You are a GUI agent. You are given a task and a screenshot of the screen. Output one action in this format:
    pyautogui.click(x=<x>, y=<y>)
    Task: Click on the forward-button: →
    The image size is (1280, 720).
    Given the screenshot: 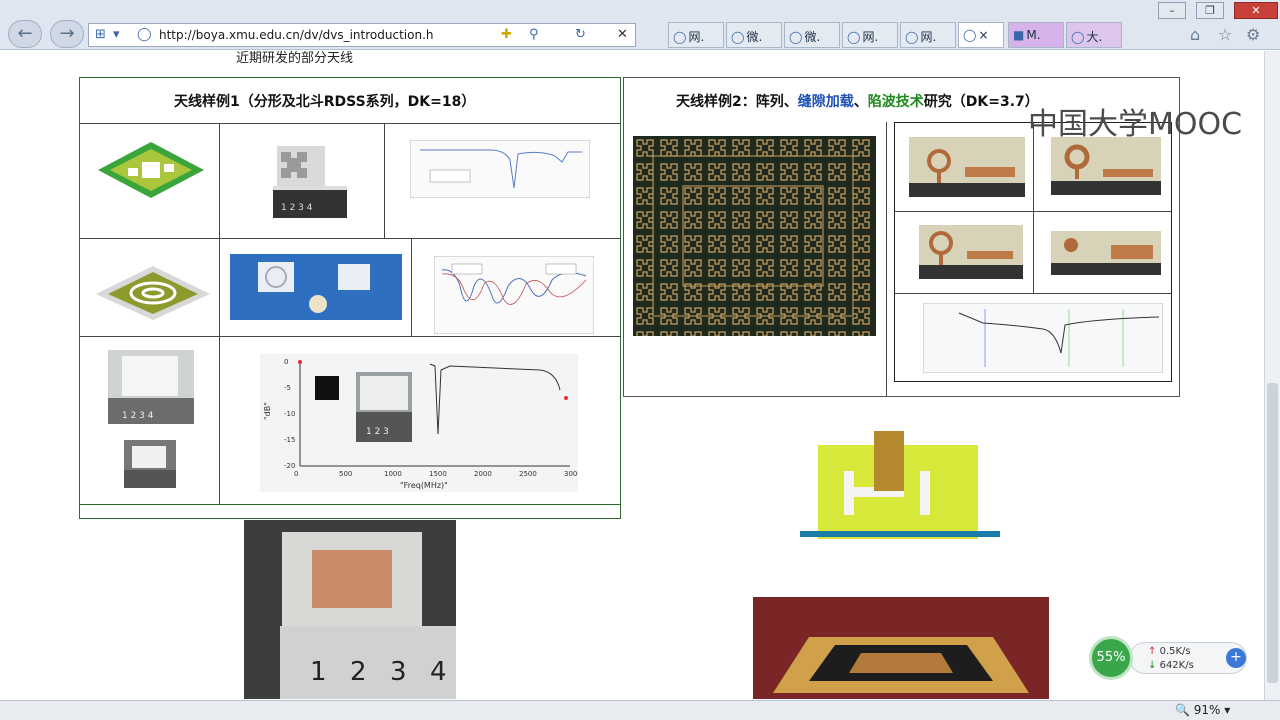 What is the action you would take?
    pyautogui.click(x=67, y=34)
    